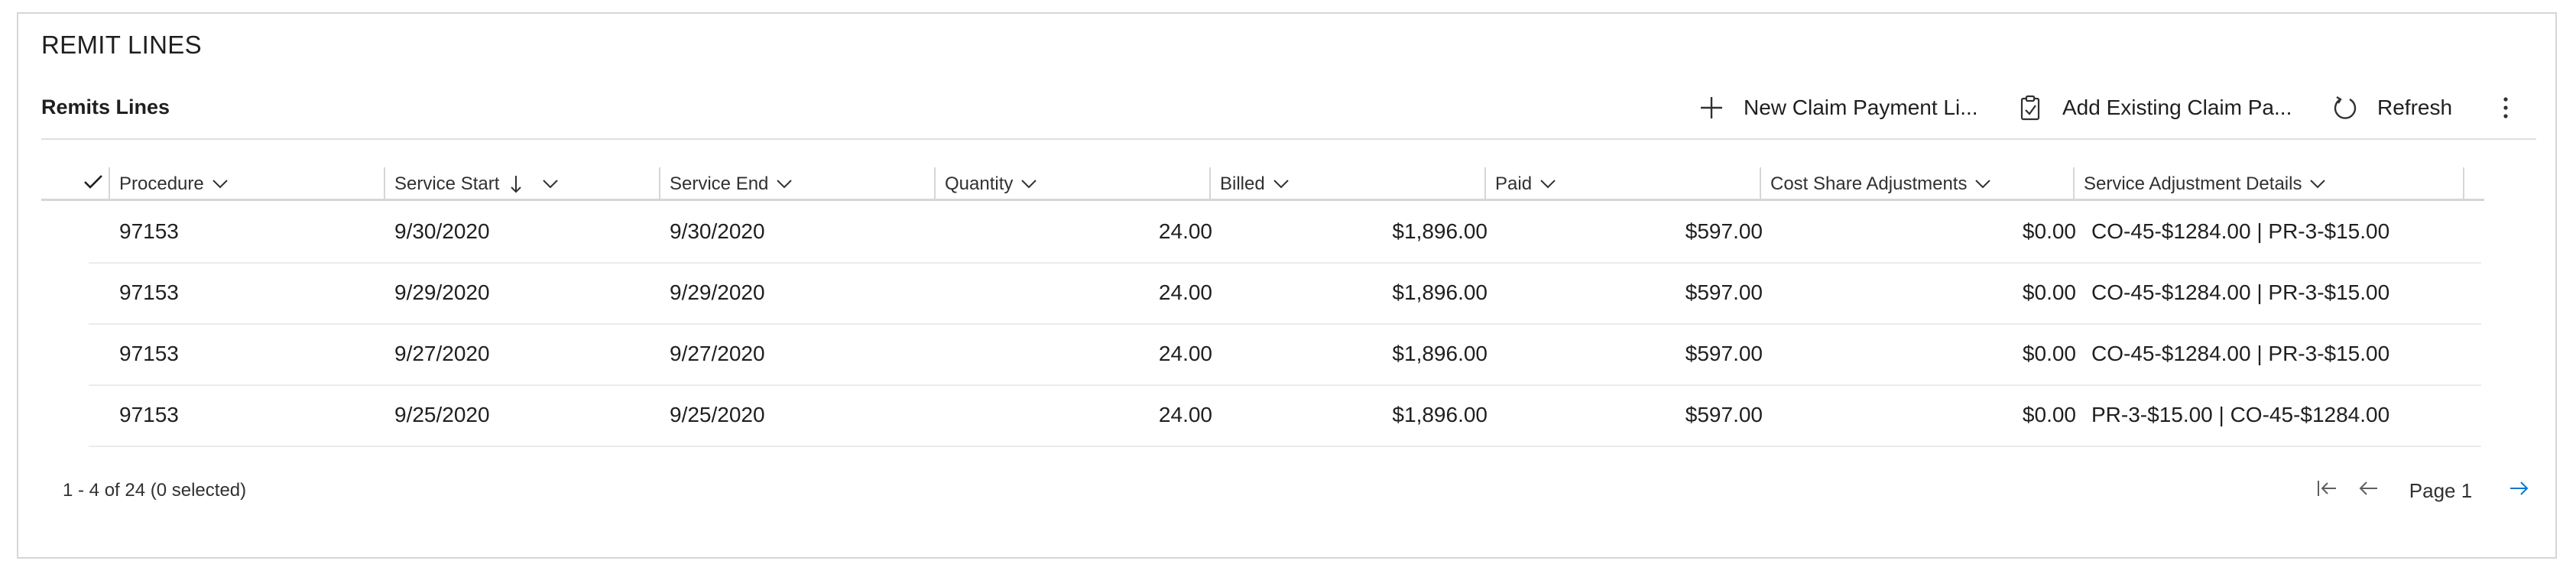 This screenshot has height=577, width=2576. Describe the element at coordinates (442, 415) in the screenshot. I see `cell-service-start: 9/25/2020` at that location.